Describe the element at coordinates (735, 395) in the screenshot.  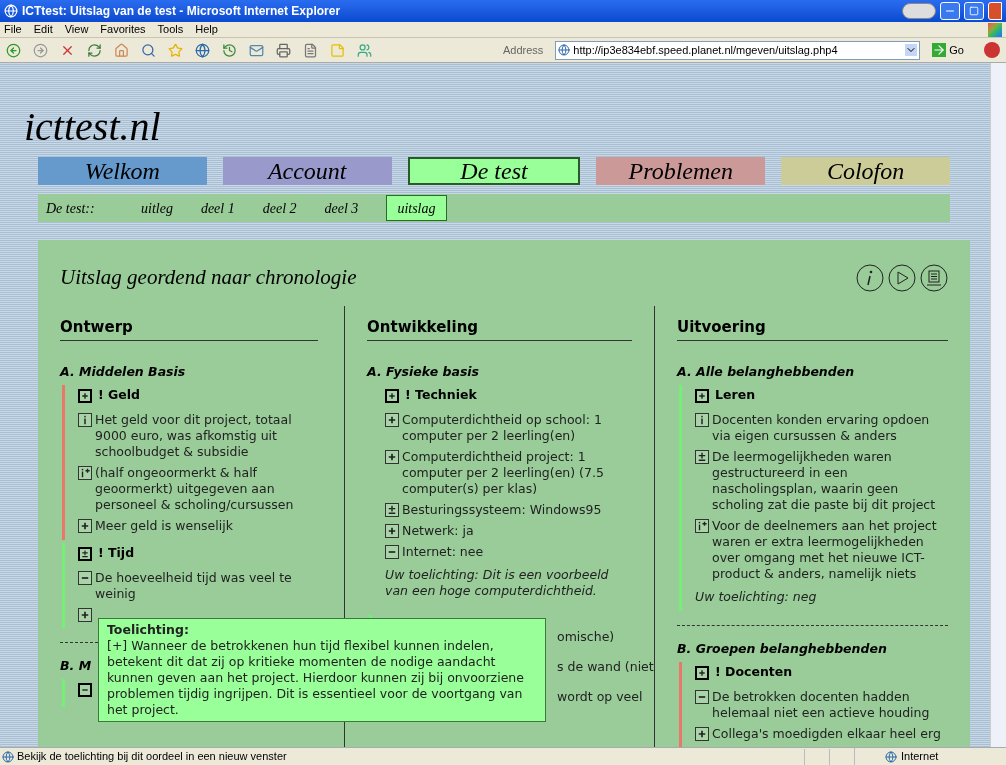
I see `group-title: Leren` at that location.